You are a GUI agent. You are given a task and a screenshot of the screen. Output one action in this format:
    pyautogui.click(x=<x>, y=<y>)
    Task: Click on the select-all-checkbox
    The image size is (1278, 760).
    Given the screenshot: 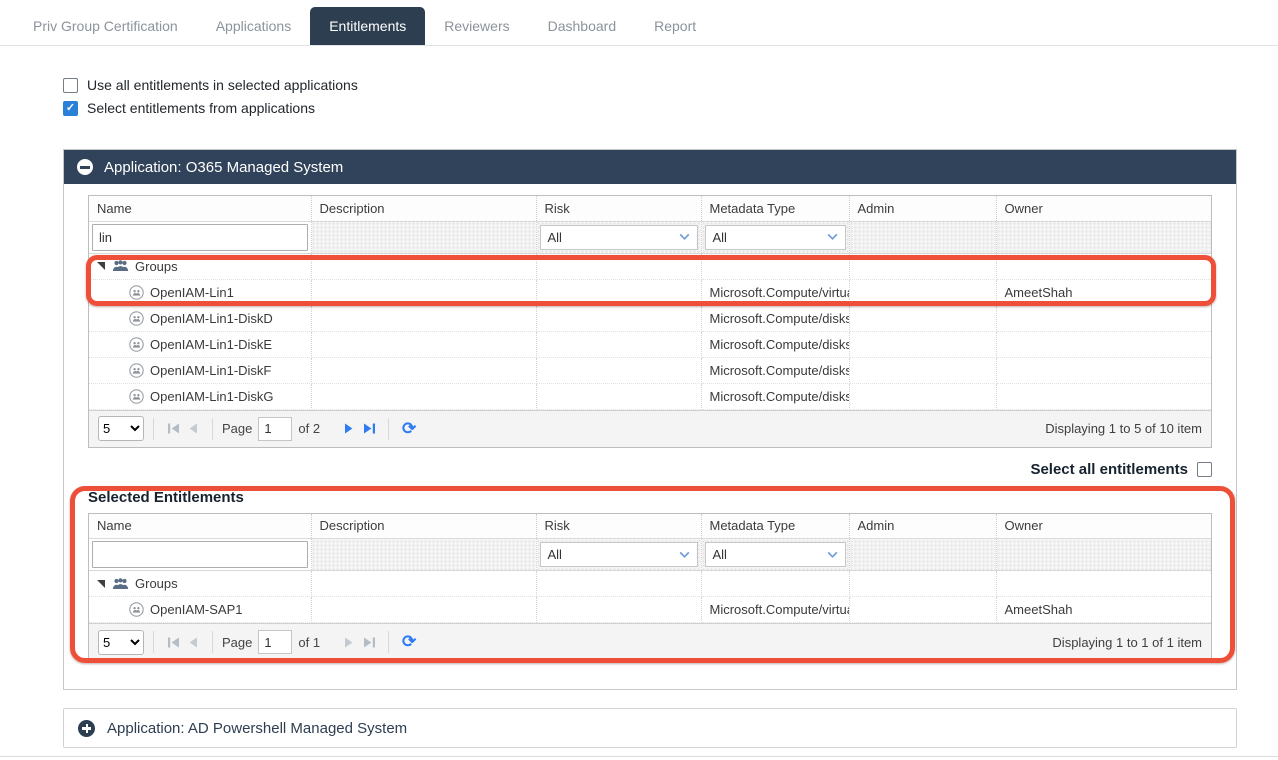 What is the action you would take?
    pyautogui.click(x=1204, y=469)
    